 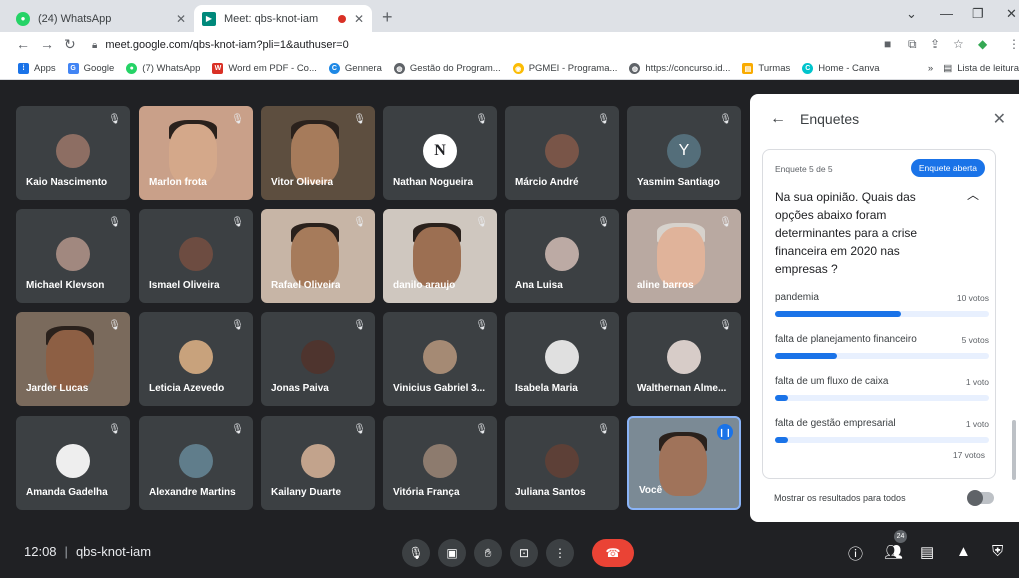 What do you see at coordinates (684, 463) in the screenshot?
I see `self-view-tile: ❙❙ Você` at bounding box center [684, 463].